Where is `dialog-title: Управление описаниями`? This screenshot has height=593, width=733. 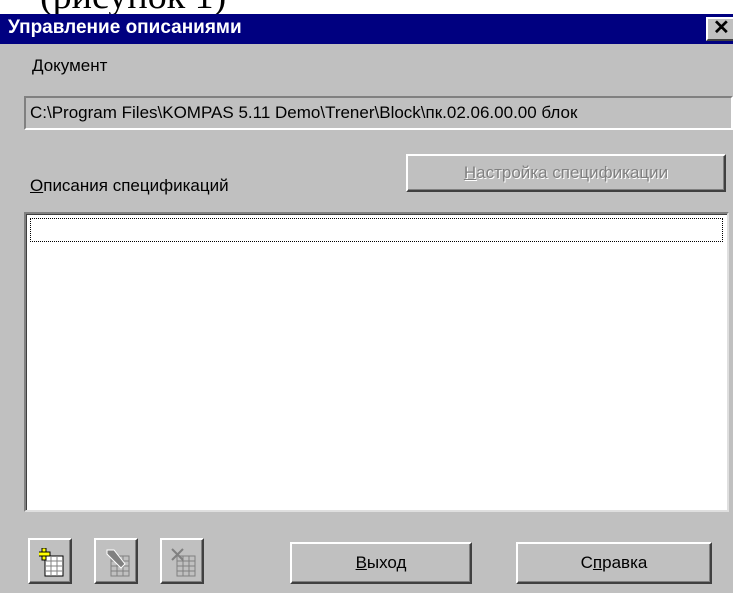
dialog-title: Управление описаниями is located at coordinates (125, 27).